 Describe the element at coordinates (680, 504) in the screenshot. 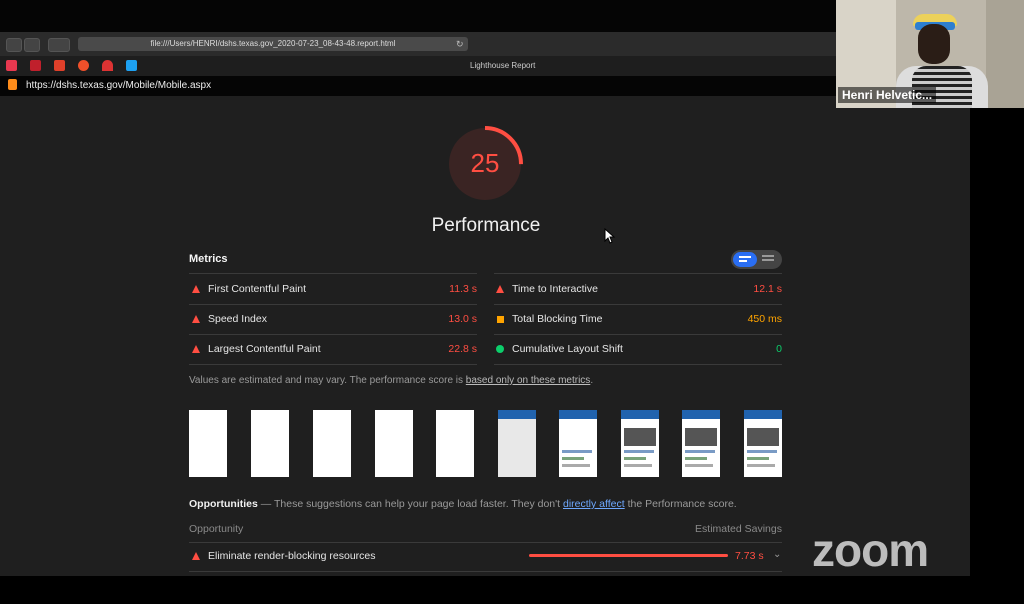

I see `opportunities-desc-end: the Performance score.` at that location.